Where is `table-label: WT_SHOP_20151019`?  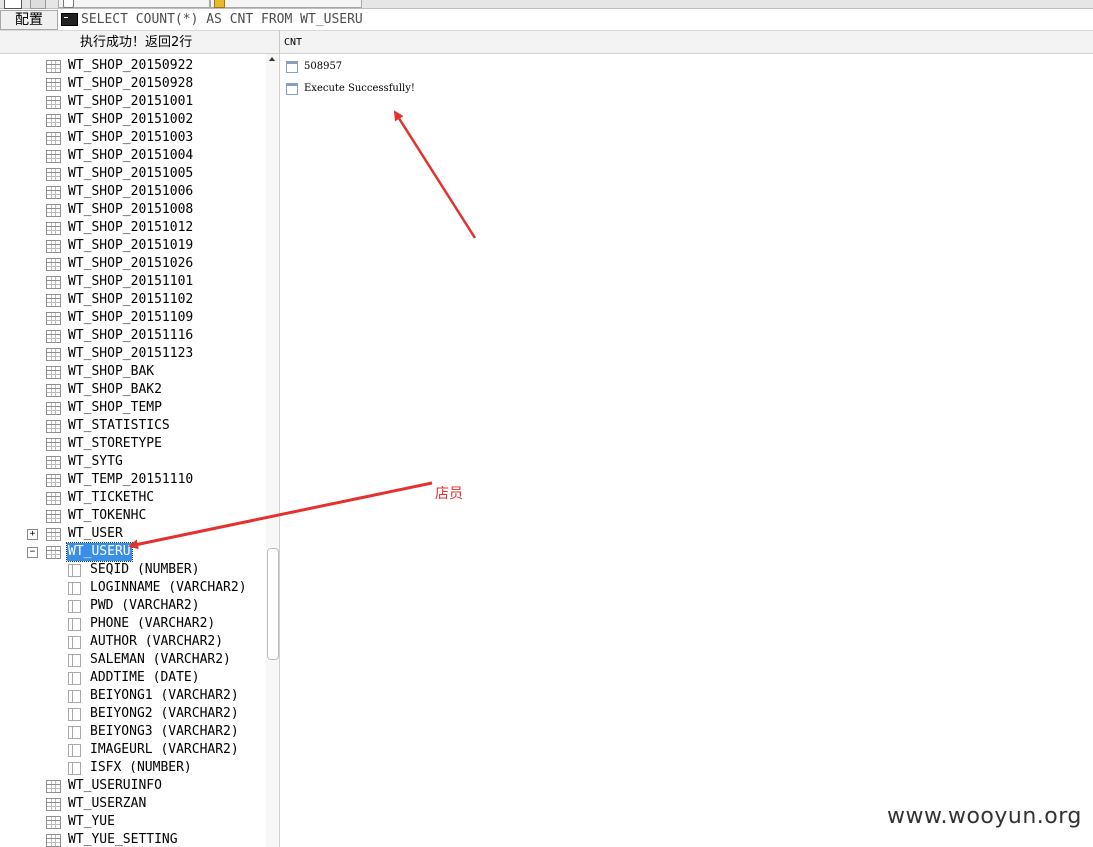 table-label: WT_SHOP_20151019 is located at coordinates (131, 245).